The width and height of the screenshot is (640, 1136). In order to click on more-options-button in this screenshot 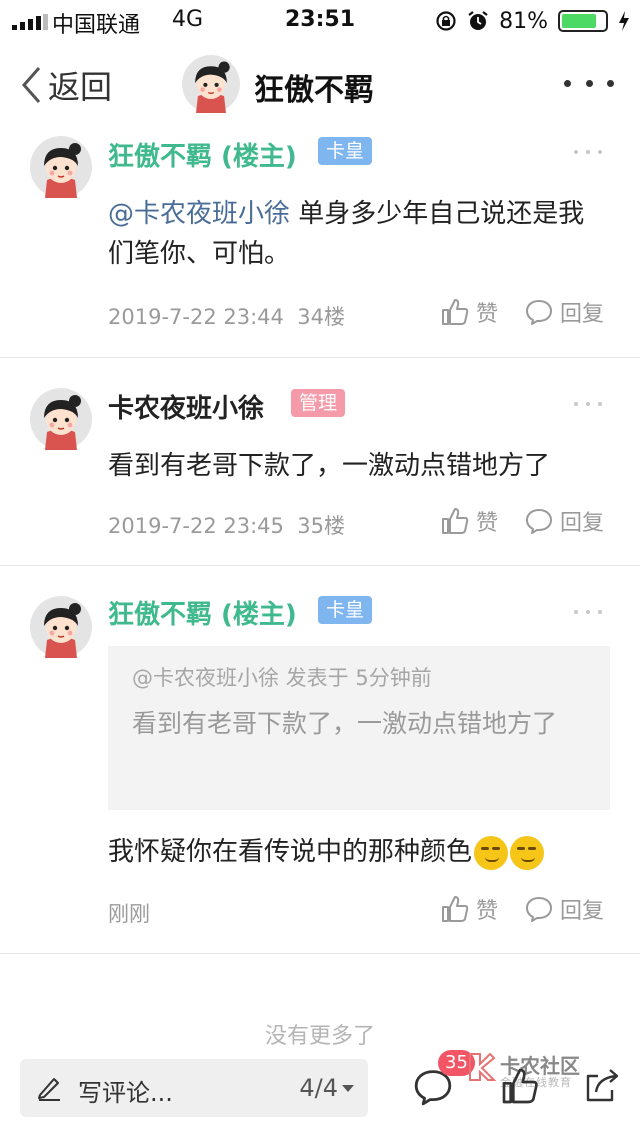, I will do `click(589, 83)`.